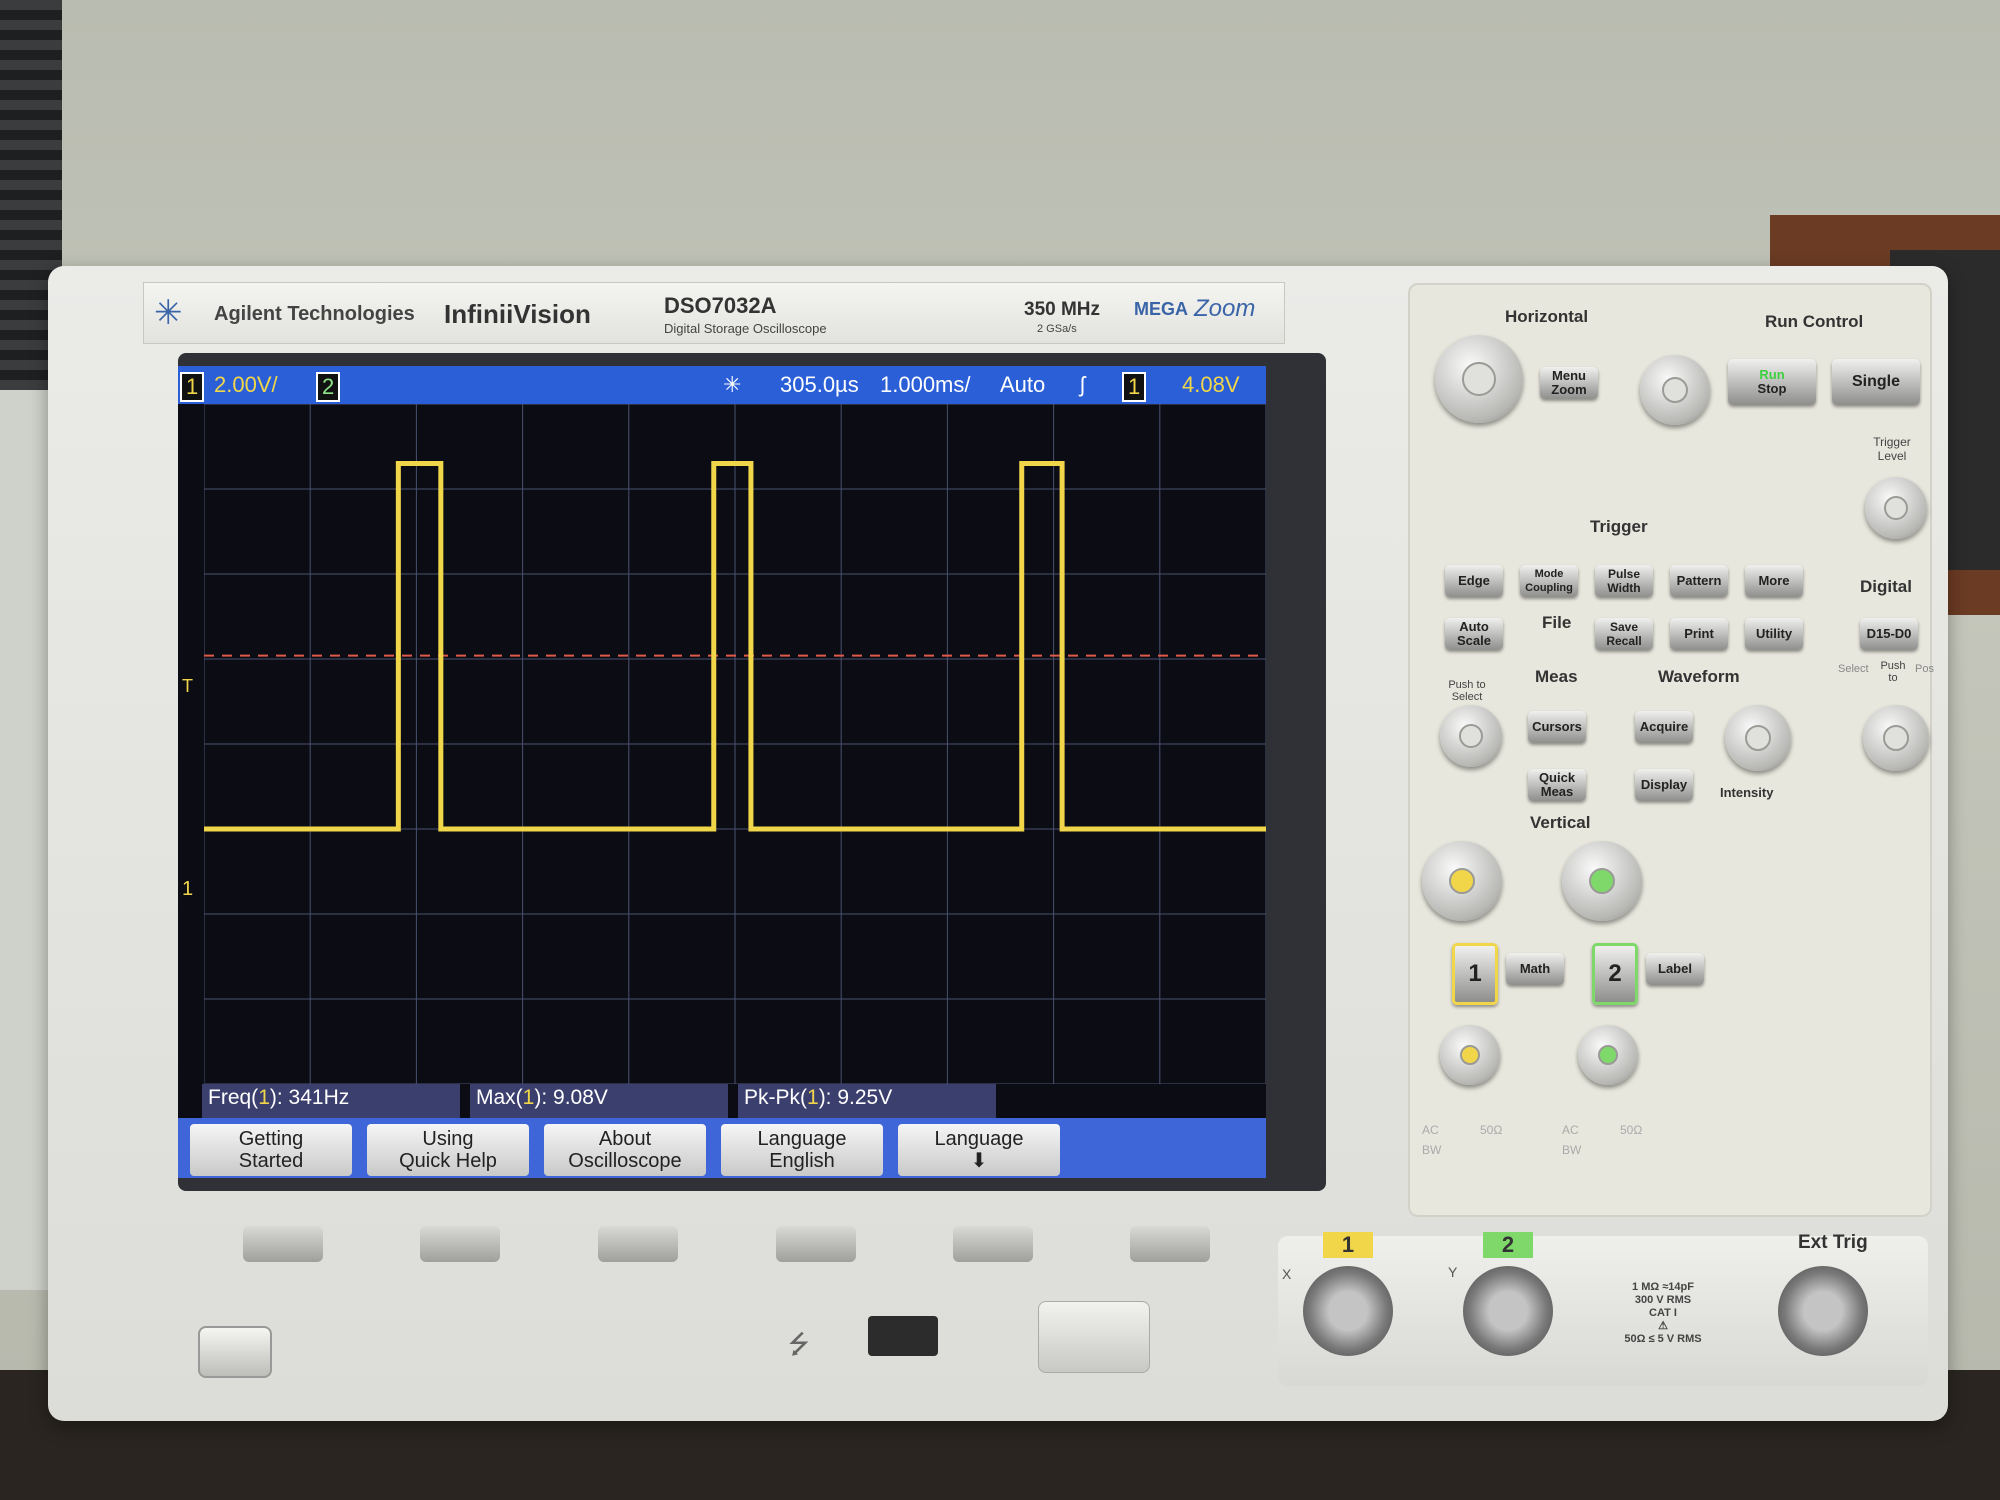 This screenshot has width=2000, height=1500. I want to click on sample-rate-label: 2 GSa/s, so click(1057, 329).